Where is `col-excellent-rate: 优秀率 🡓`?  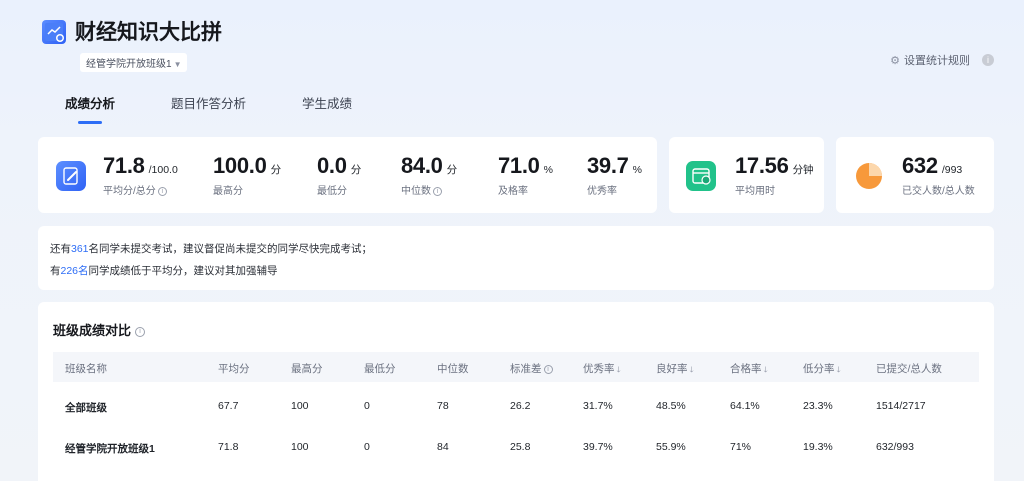 col-excellent-rate: 优秀率 🡓 is located at coordinates (602, 369).